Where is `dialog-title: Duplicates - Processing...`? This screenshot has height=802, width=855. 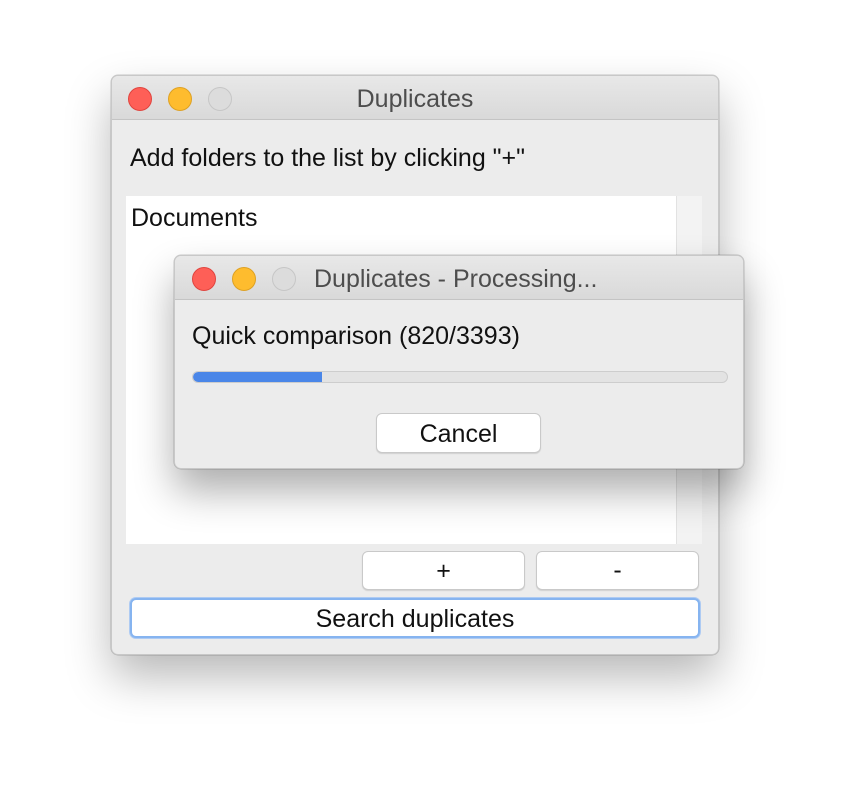 dialog-title: Duplicates - Processing... is located at coordinates (456, 279).